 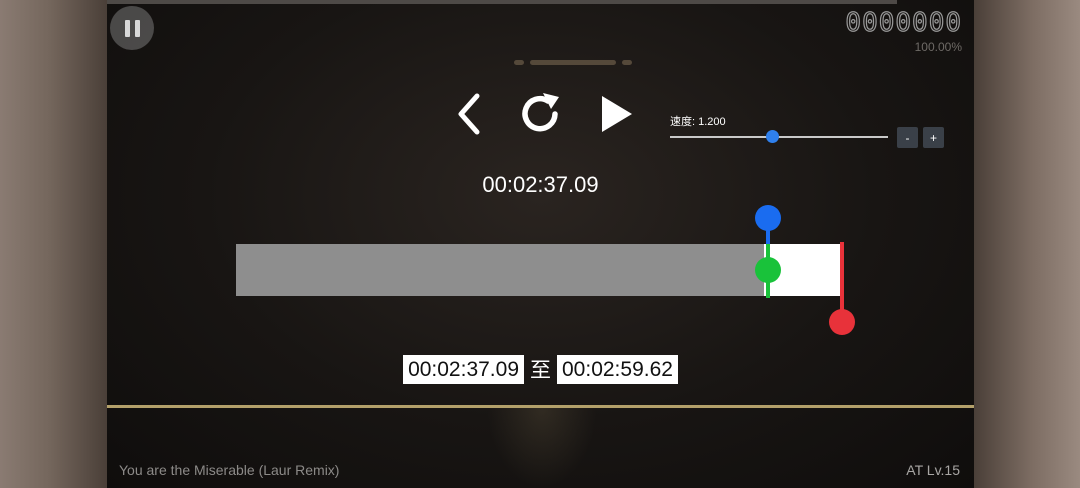 I want to click on play-icon, so click(x=617, y=114).